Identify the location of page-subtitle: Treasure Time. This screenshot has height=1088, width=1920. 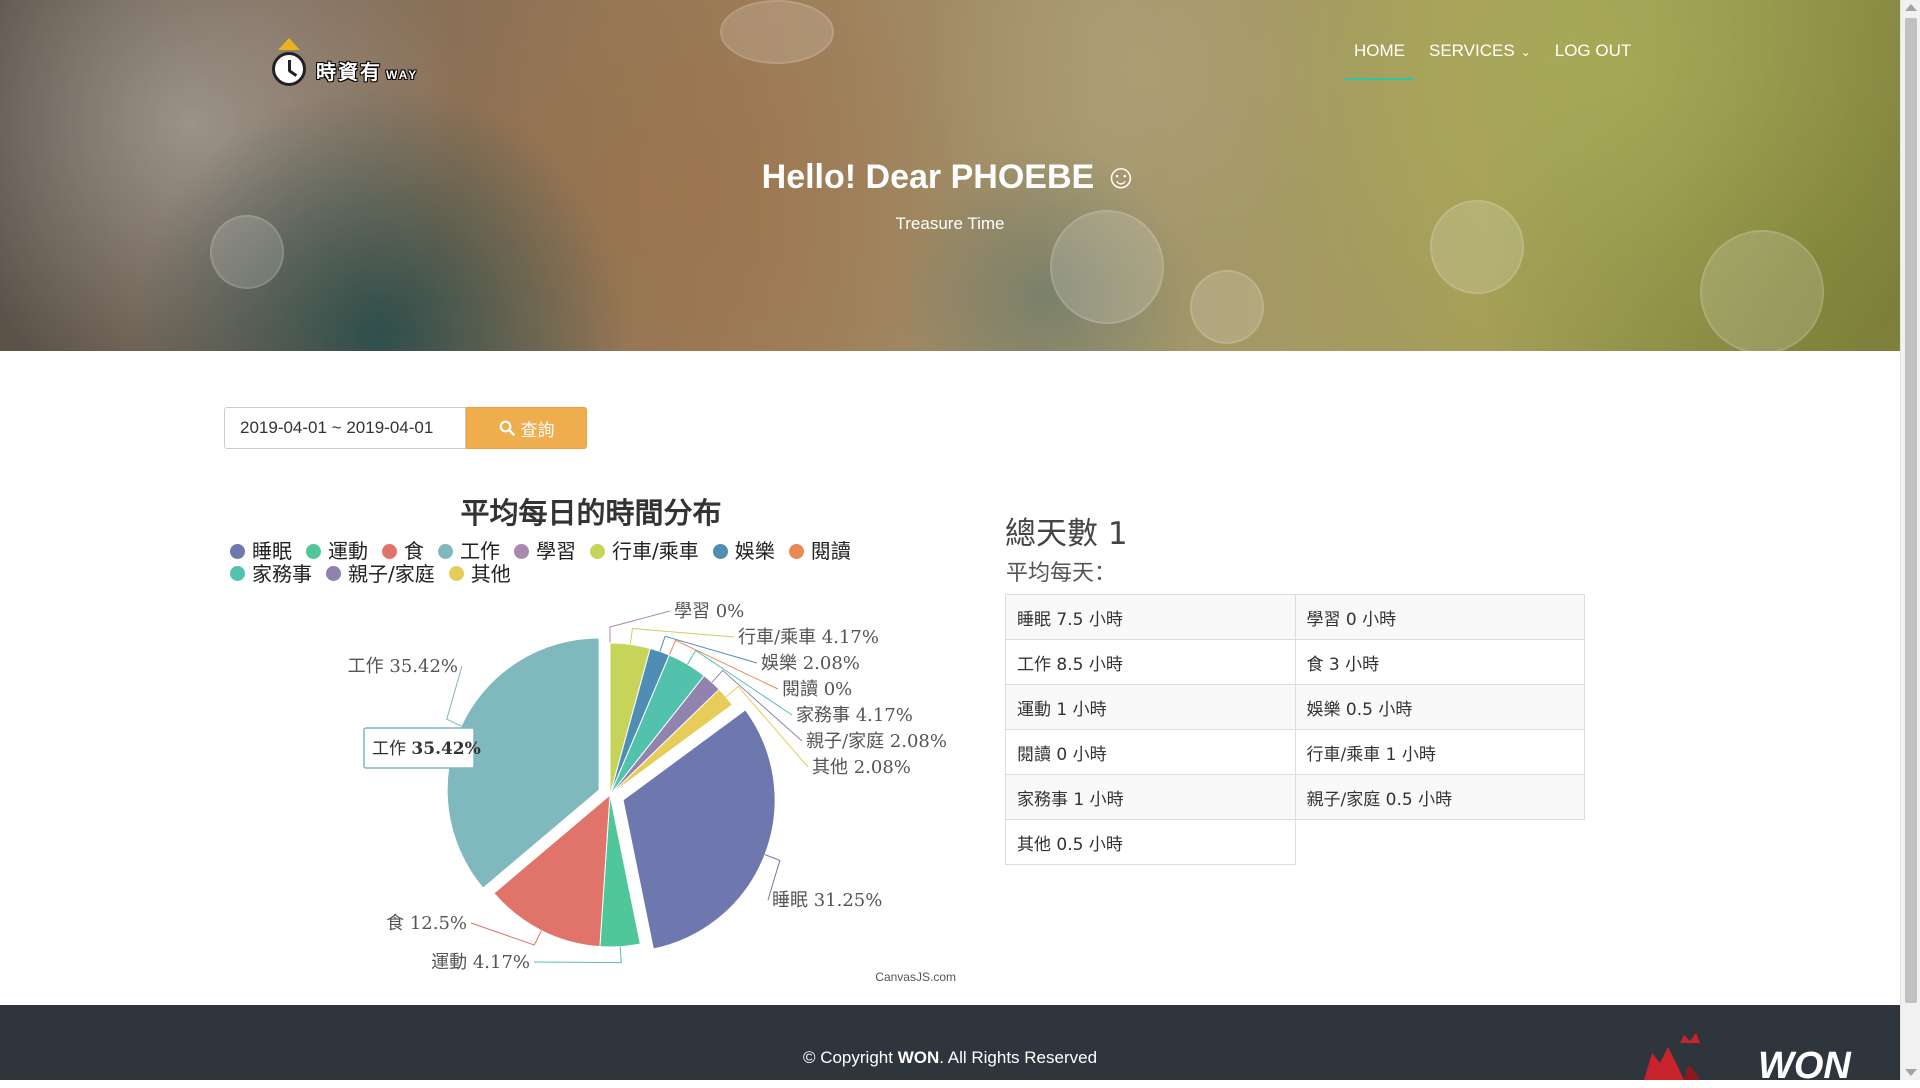
(950, 223).